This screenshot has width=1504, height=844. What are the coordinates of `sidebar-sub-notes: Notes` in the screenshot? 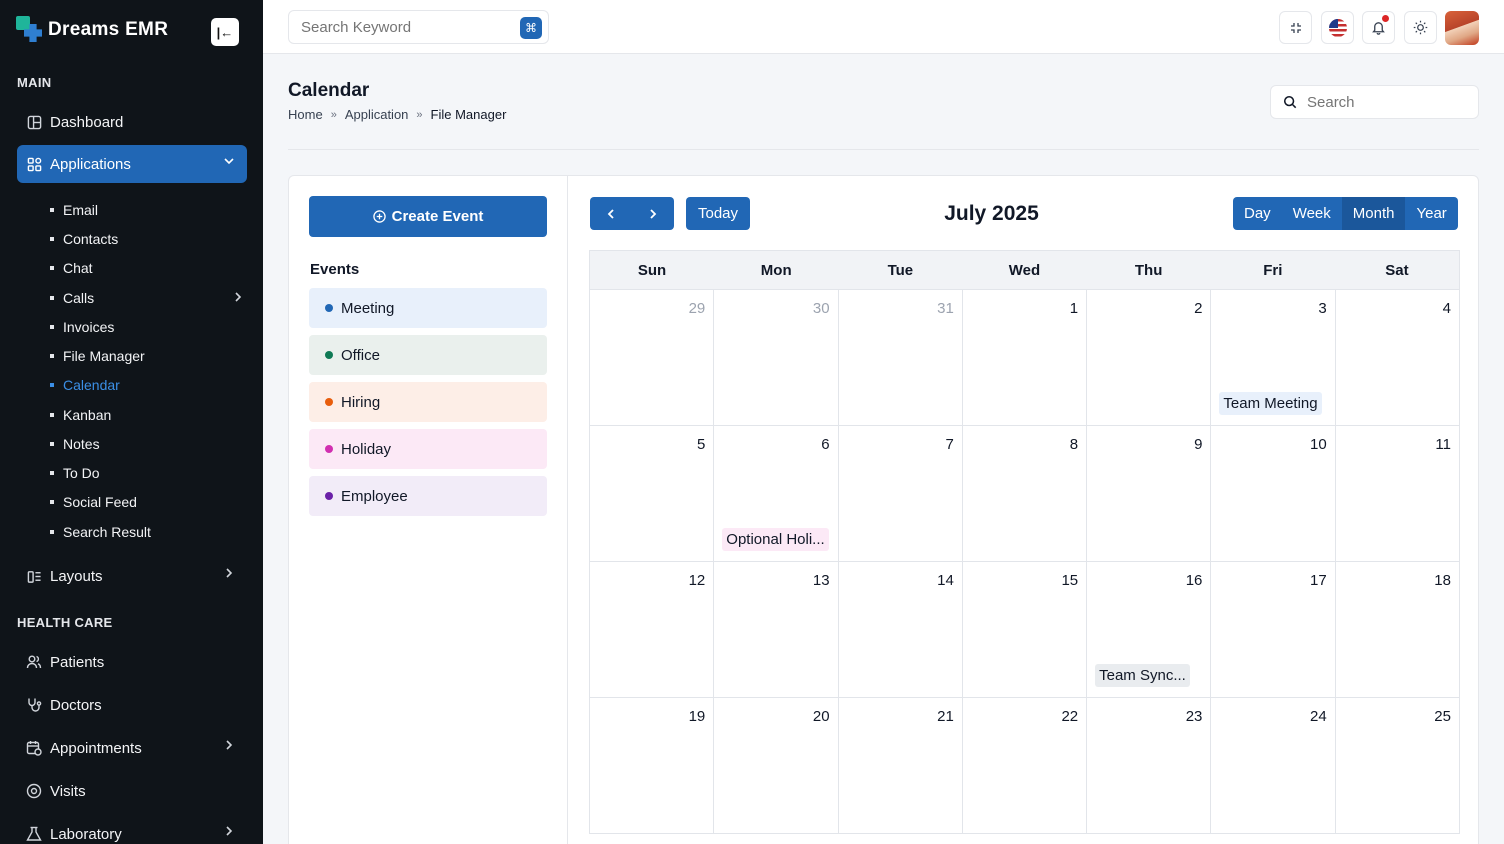 It's located at (149, 444).